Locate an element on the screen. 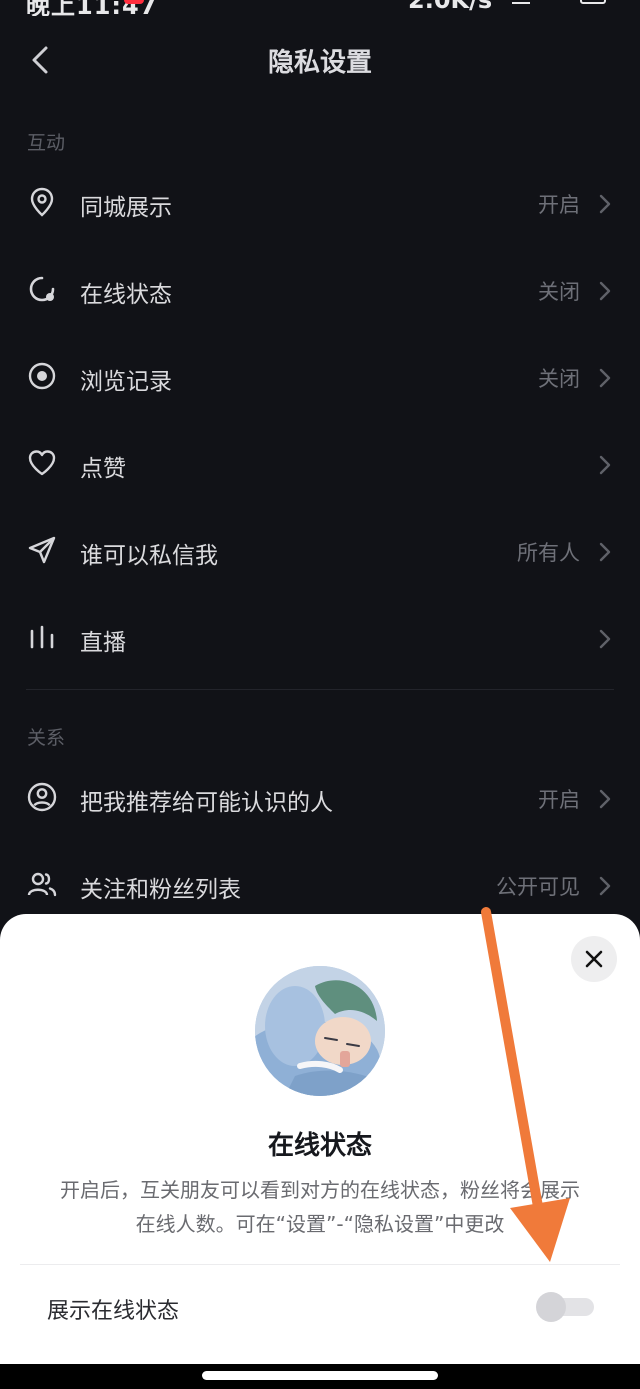 The width and height of the screenshot is (640, 1389). avatar-illustration is located at coordinates (320, 1031).